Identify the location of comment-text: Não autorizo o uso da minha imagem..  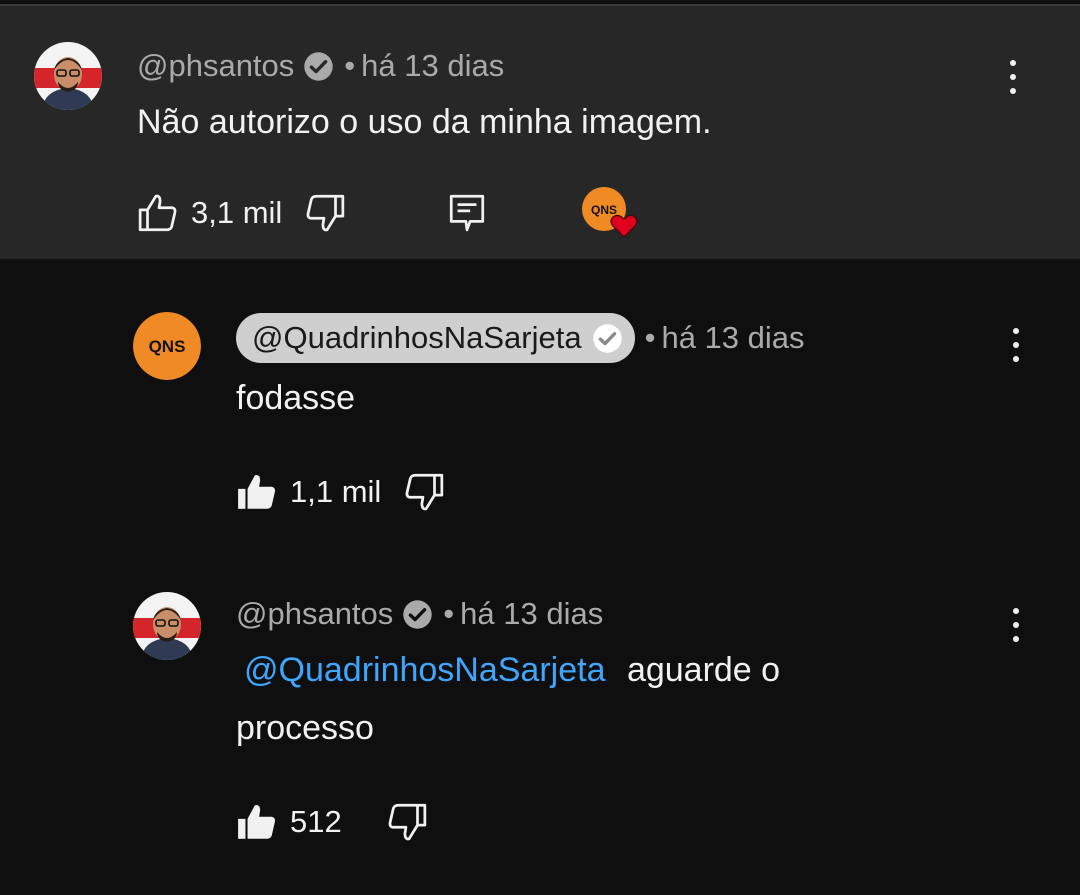
(424, 122).